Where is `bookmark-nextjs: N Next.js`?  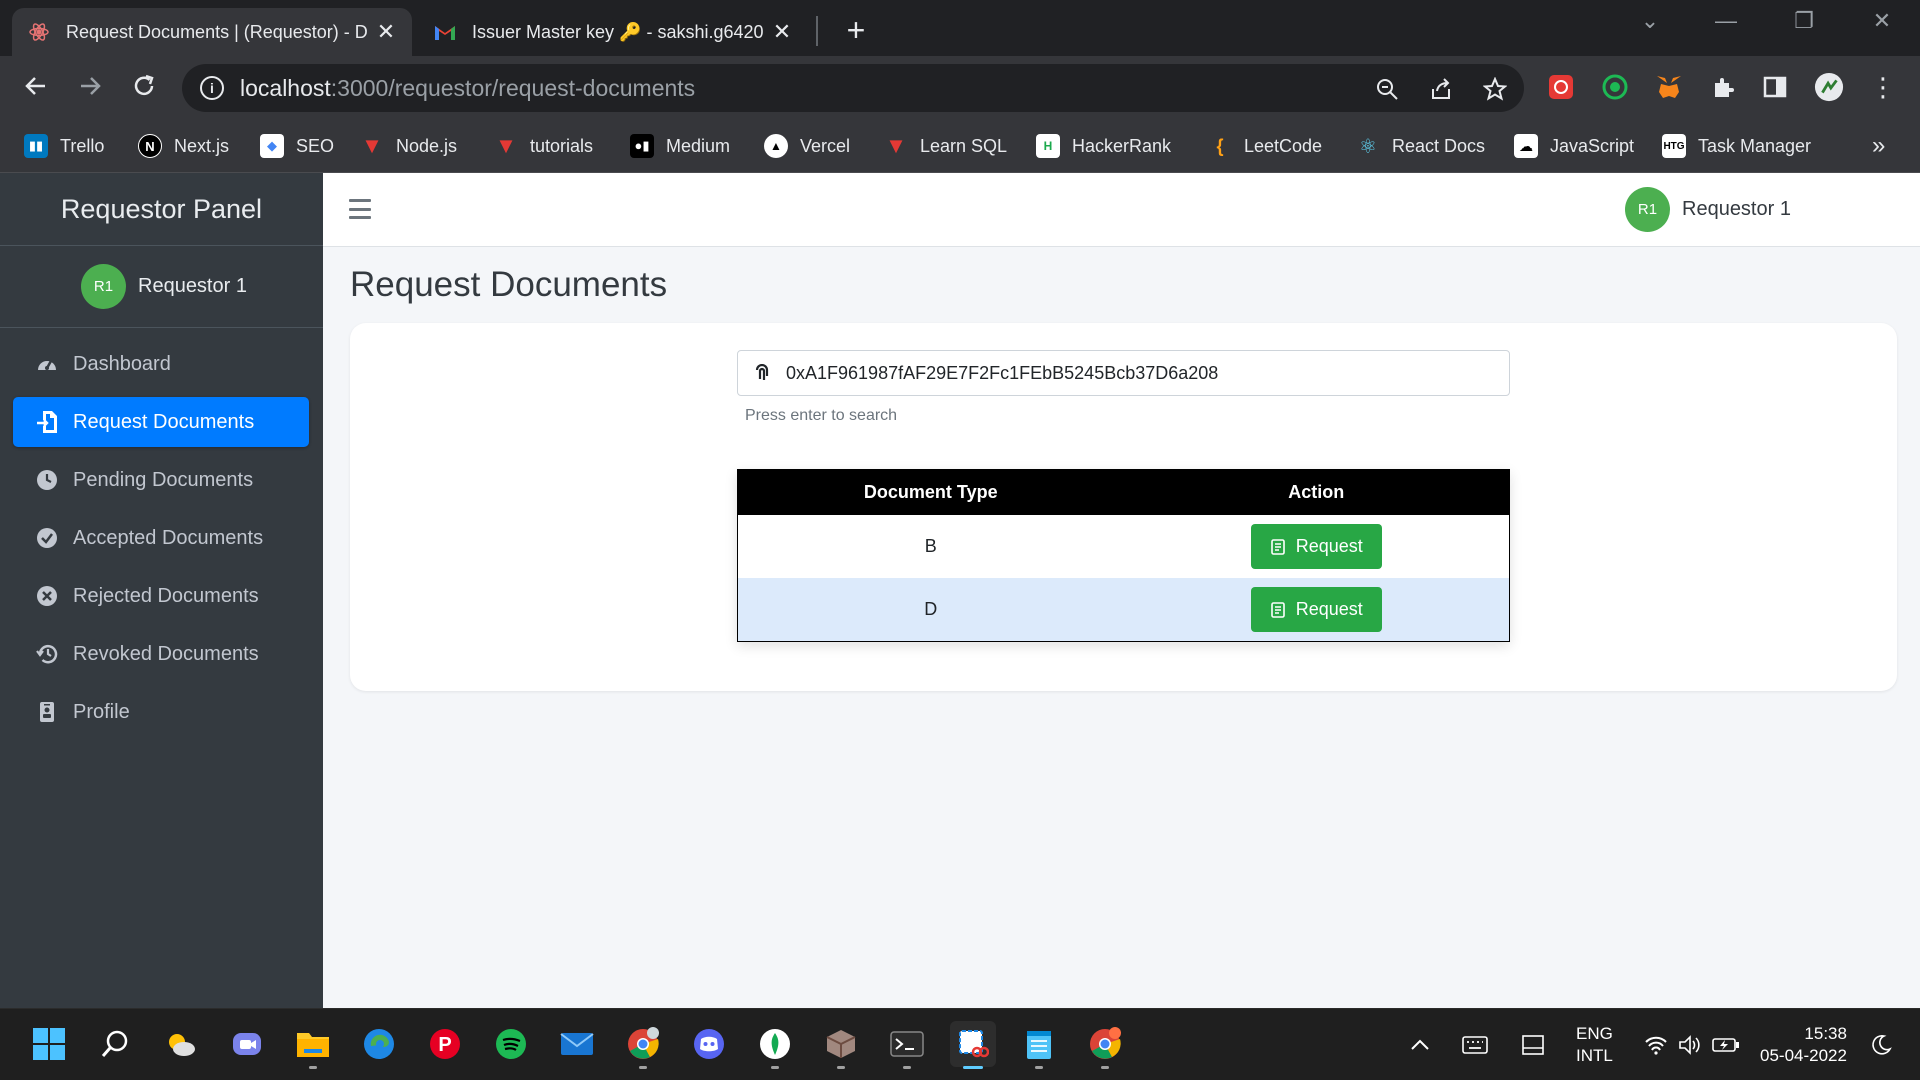 bookmark-nextjs: N Next.js is located at coordinates (183, 146).